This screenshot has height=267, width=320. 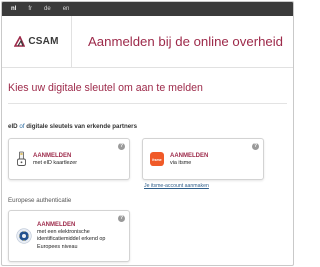 I want to click on itsme-logo-icon: itsme, so click(x=157, y=159).